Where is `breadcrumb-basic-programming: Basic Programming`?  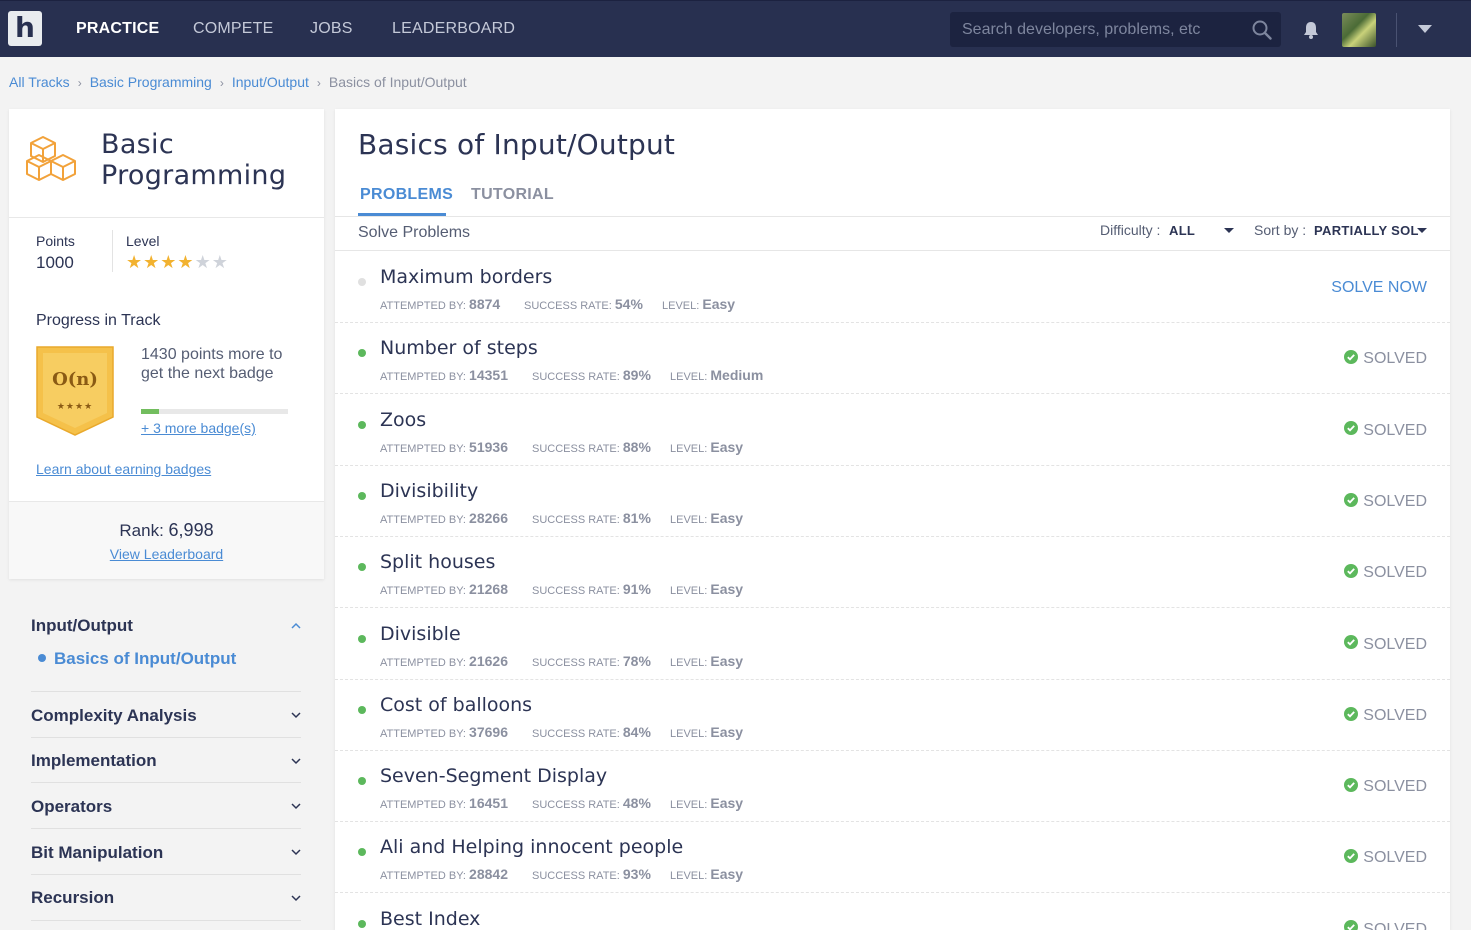 breadcrumb-basic-programming: Basic Programming is located at coordinates (151, 82).